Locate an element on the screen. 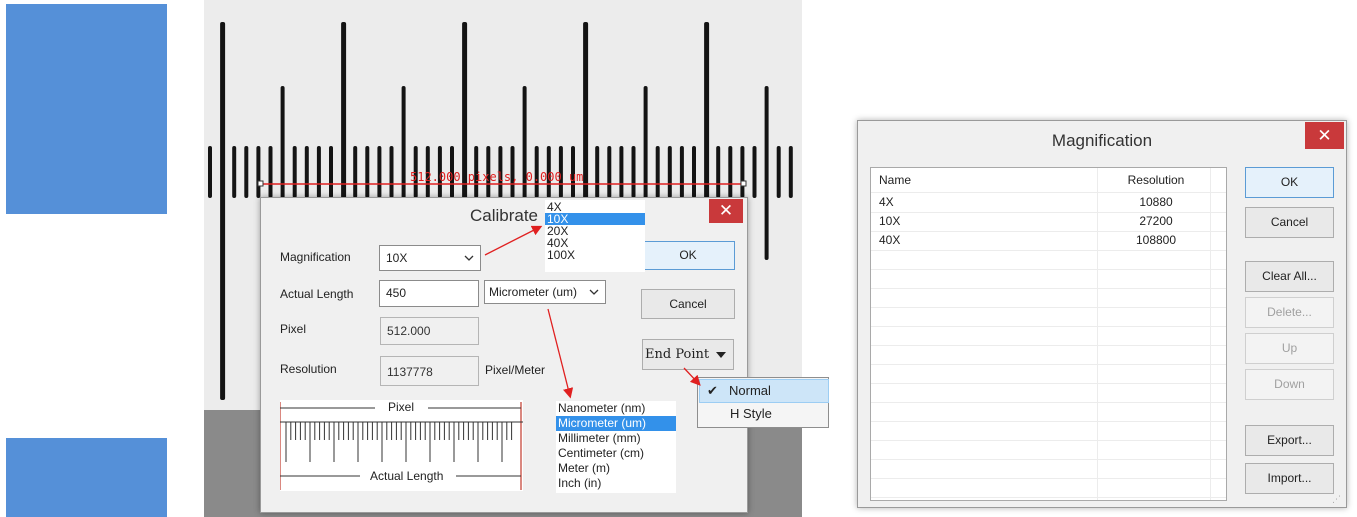 Image resolution: width=1357 pixels, height=517 pixels. row-resolution: 10880 is located at coordinates (1156, 202).